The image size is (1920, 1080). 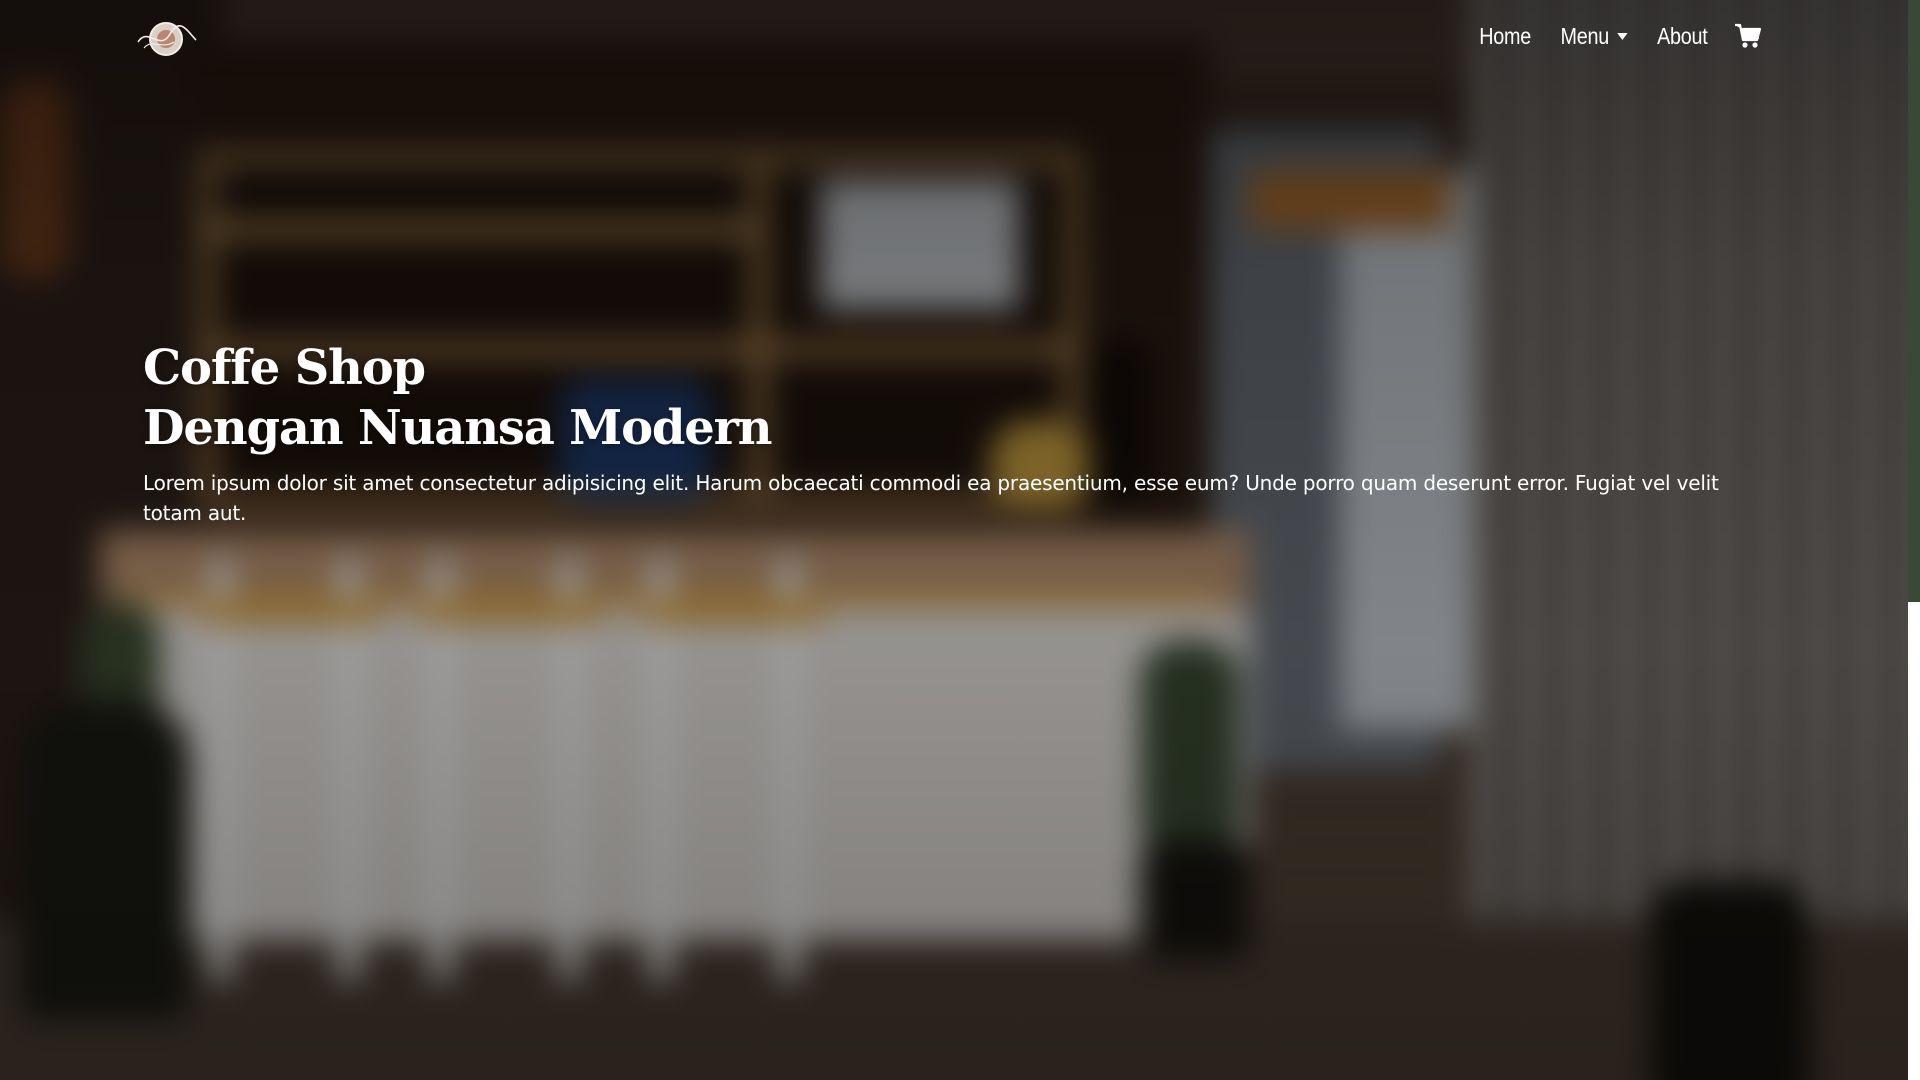 I want to click on nav-home-link: Home, so click(x=1505, y=36).